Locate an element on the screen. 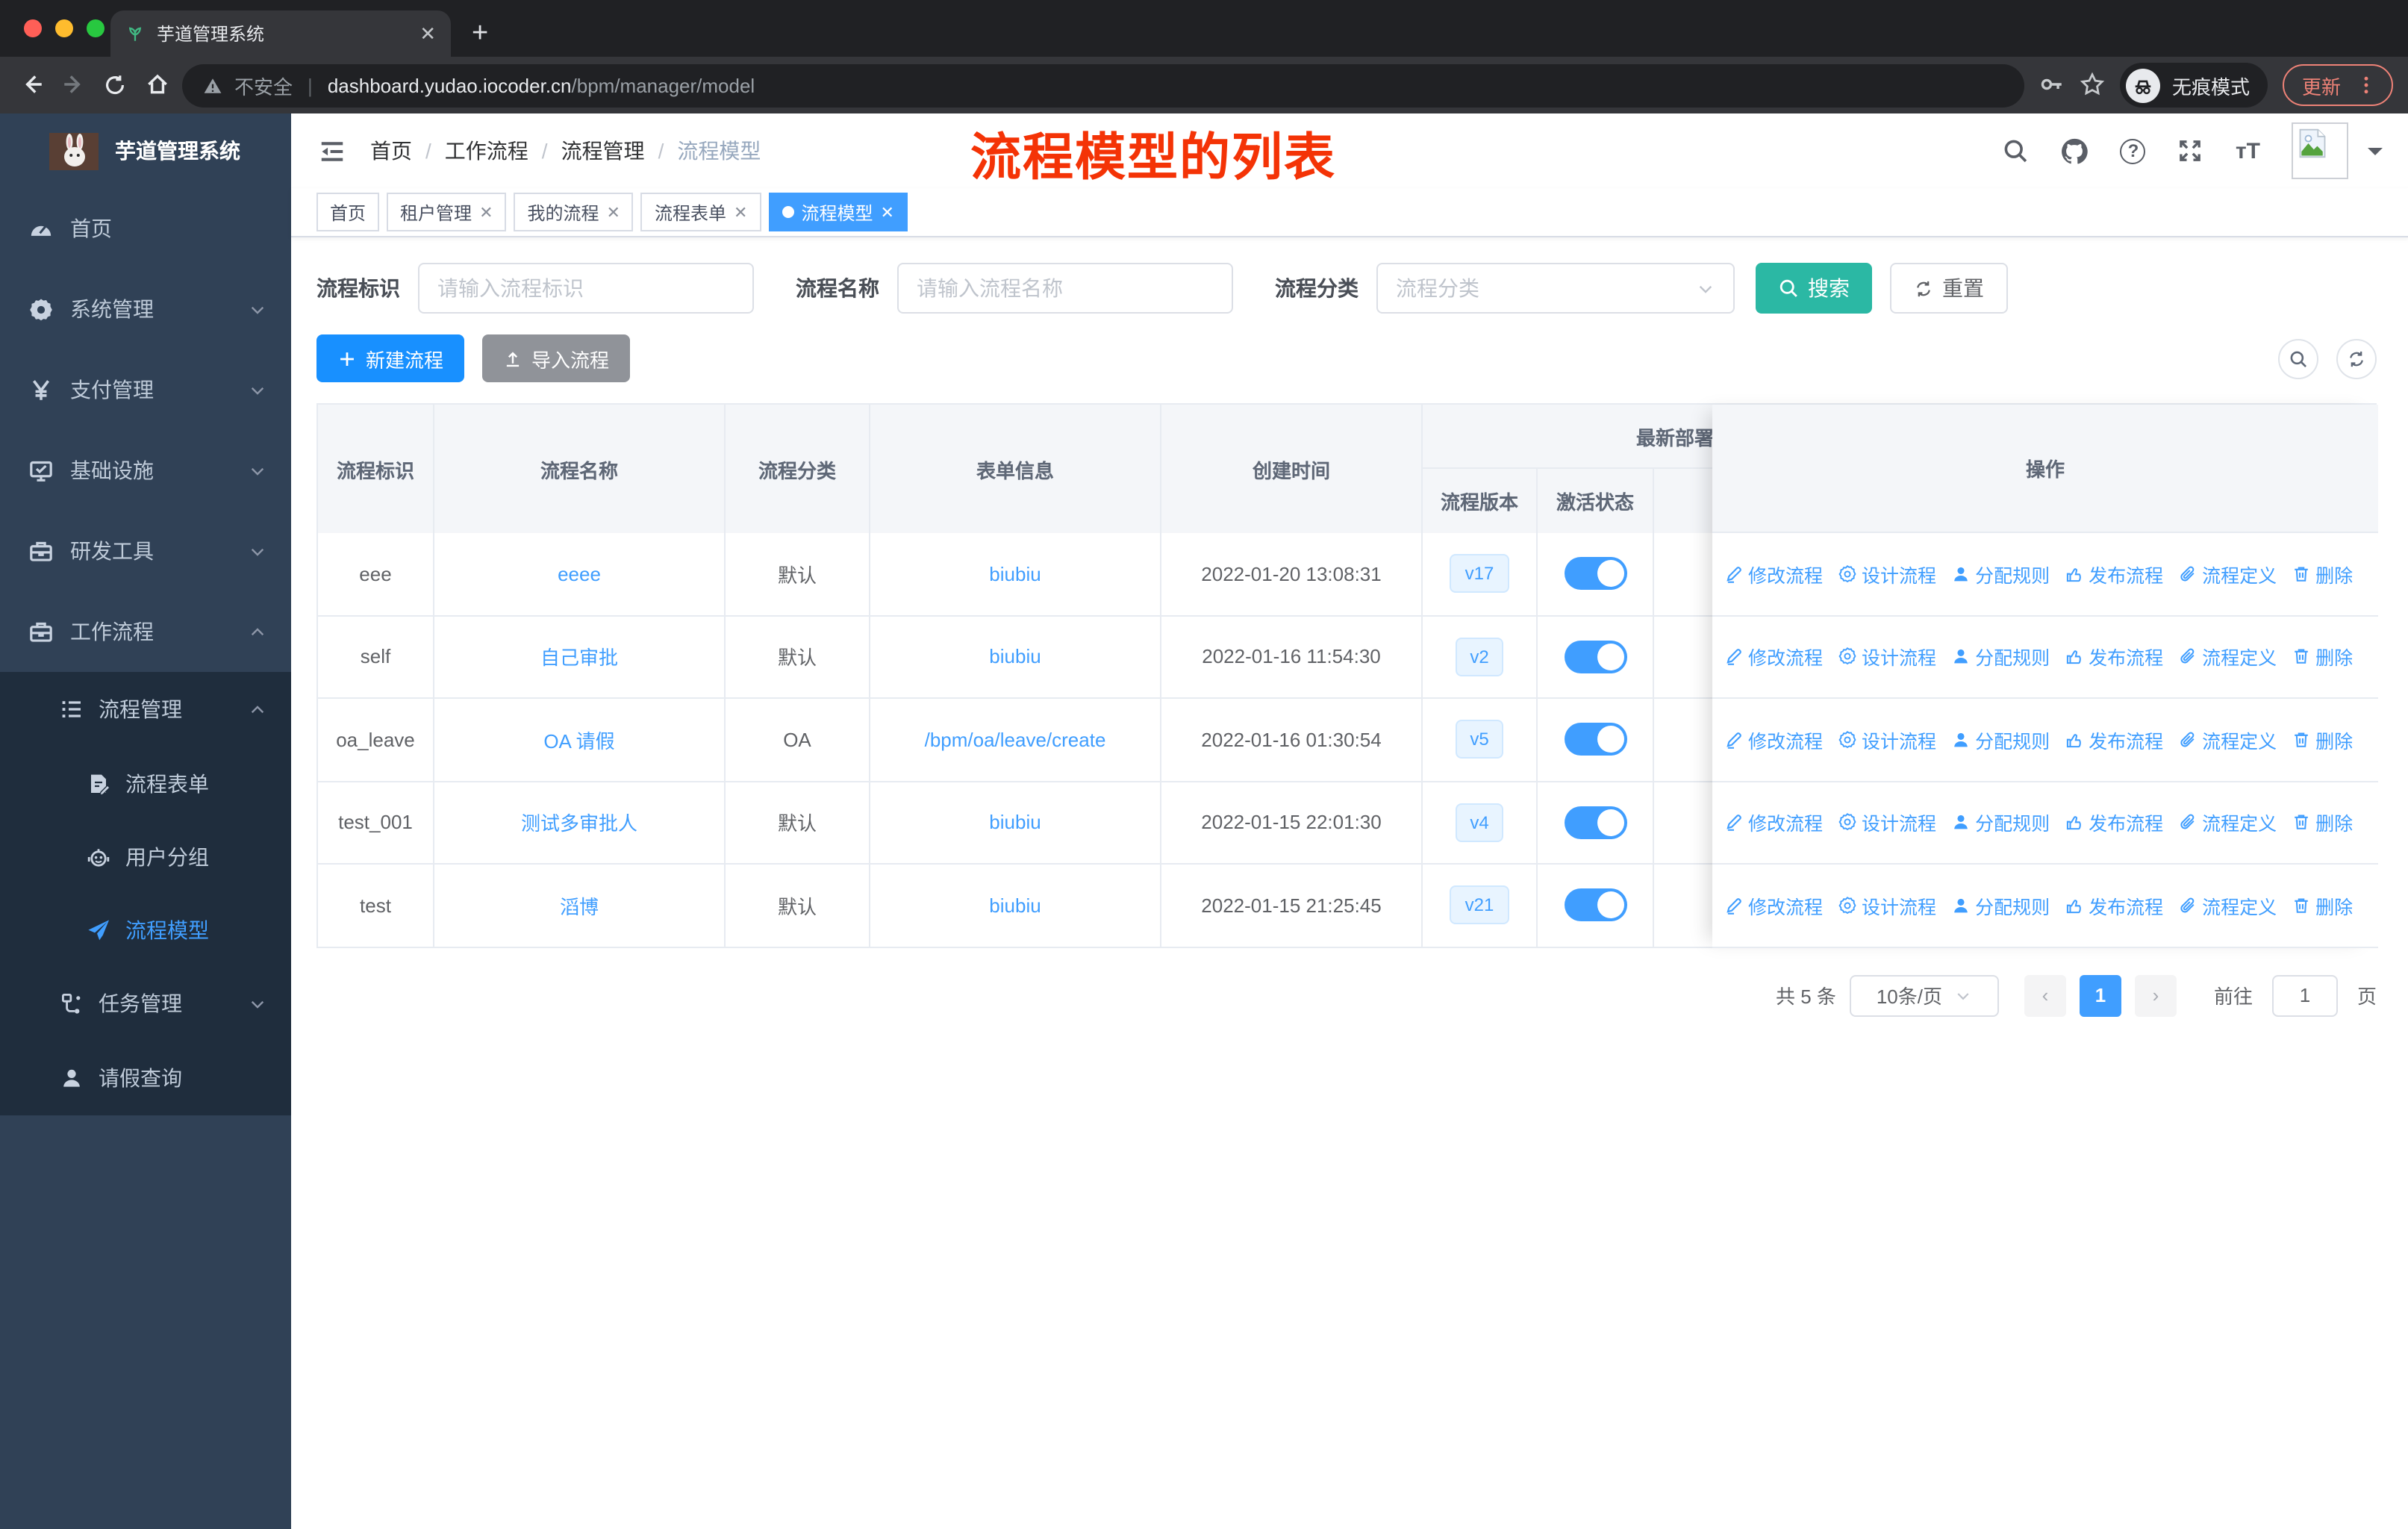  sidebar-item-user-group: 用户分组 is located at coordinates (145, 856).